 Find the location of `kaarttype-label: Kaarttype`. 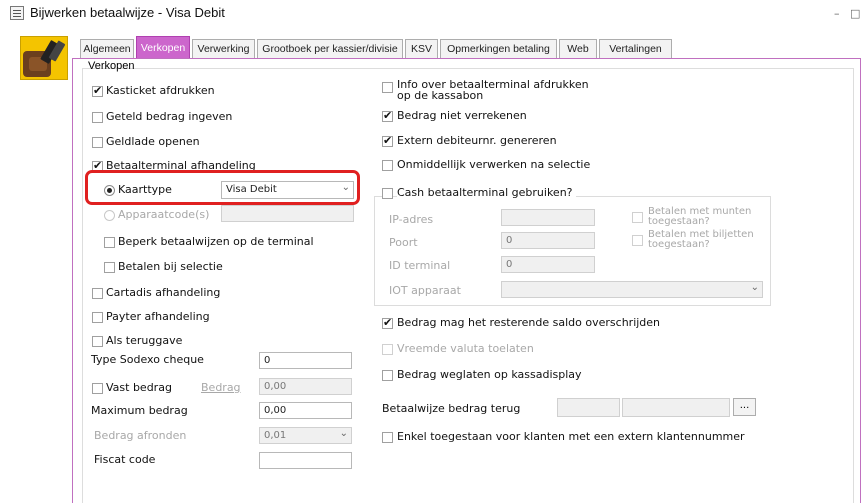

kaarttype-label: Kaarttype is located at coordinates (145, 189).